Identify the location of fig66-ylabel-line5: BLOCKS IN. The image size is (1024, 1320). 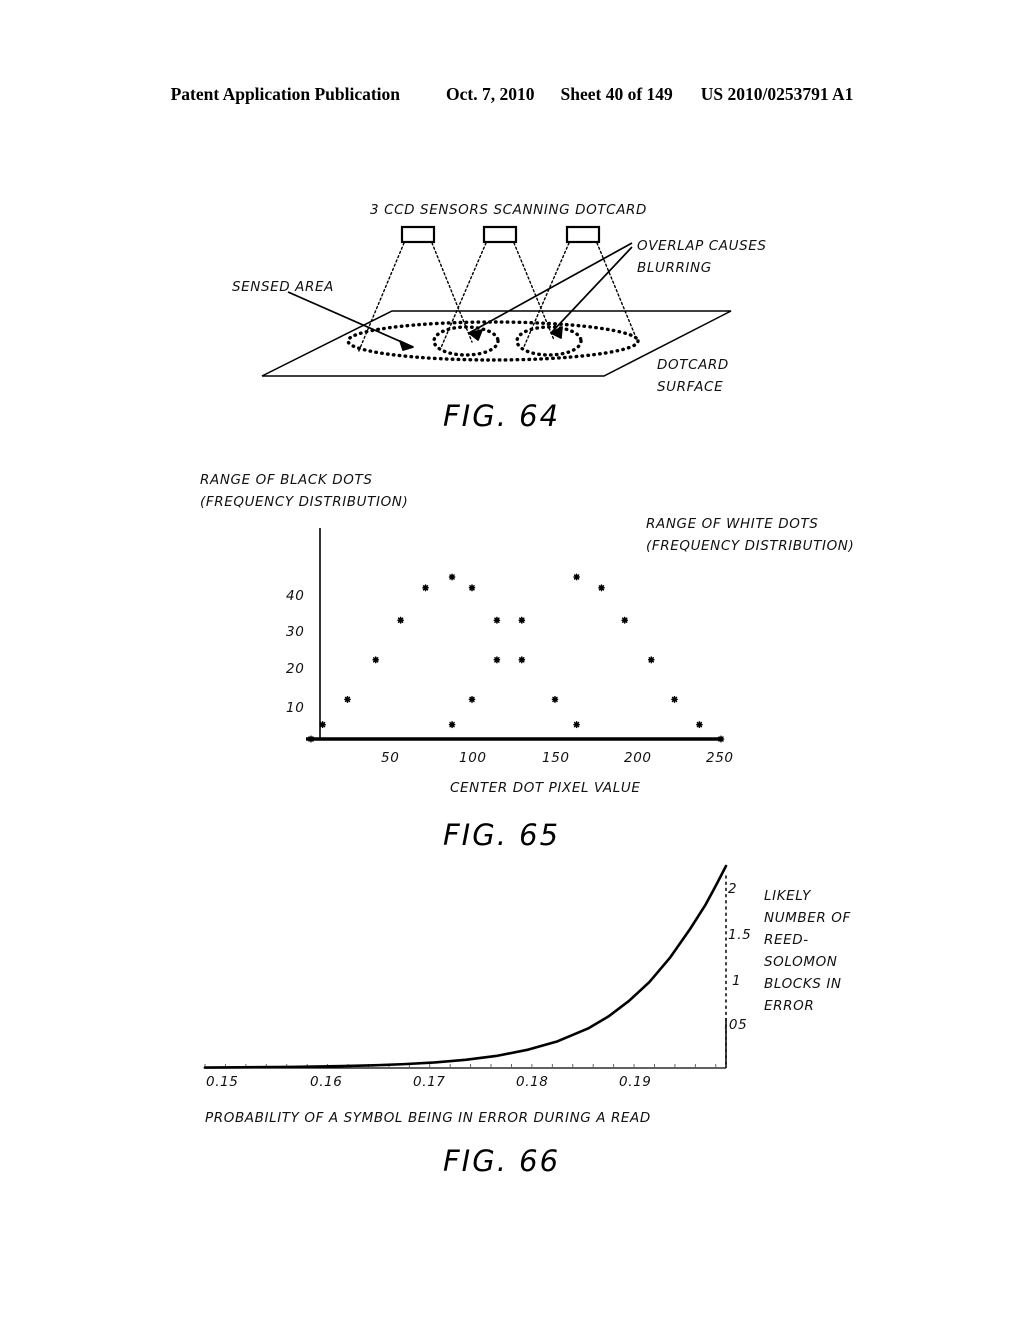
(803, 984).